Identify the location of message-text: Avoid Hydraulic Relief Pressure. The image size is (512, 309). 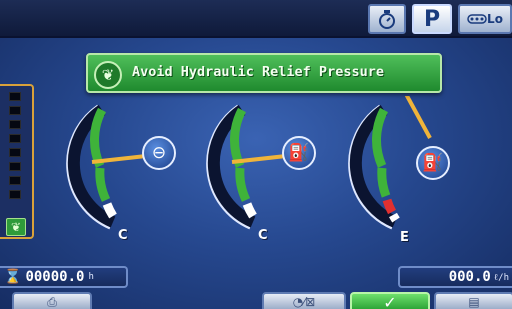
(258, 72).